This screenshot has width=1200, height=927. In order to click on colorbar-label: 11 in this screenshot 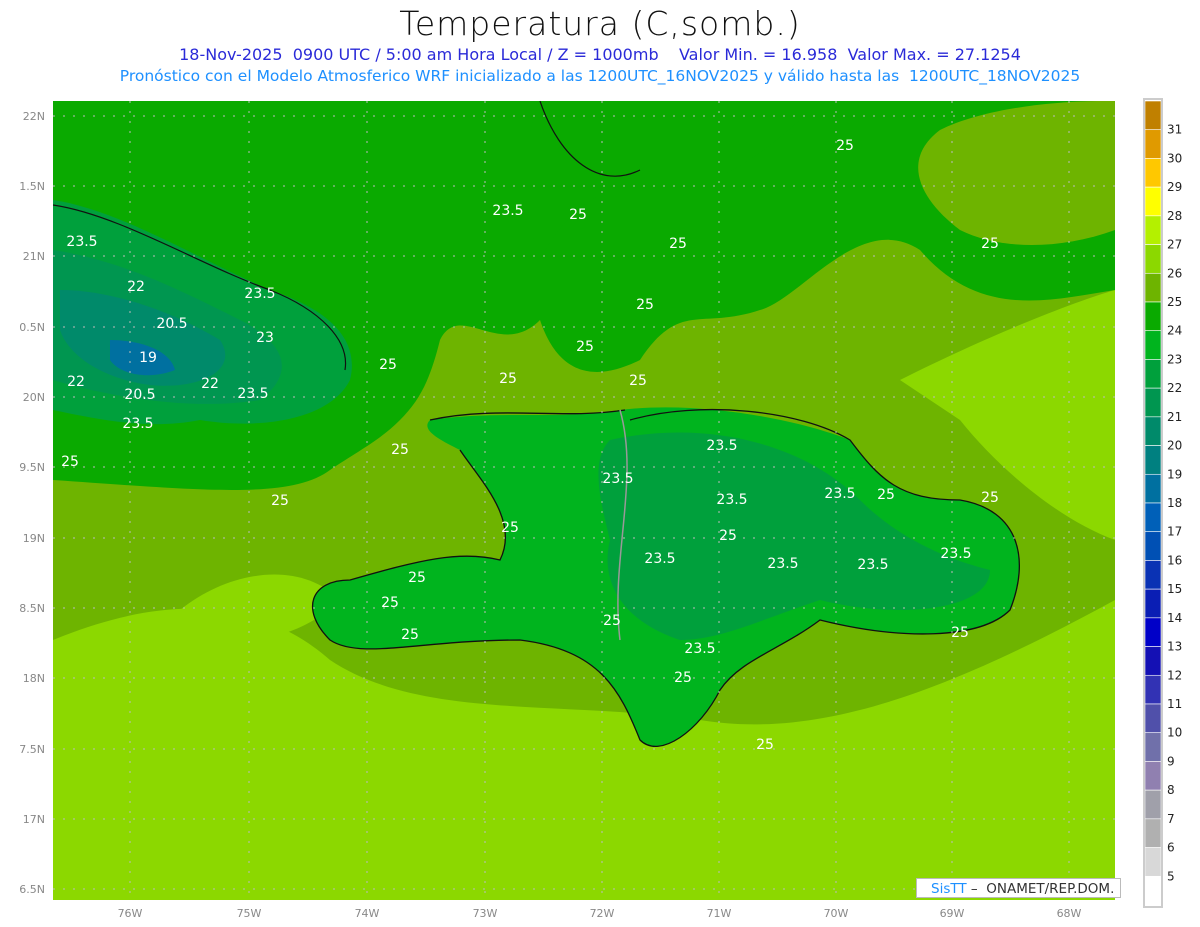, I will do `click(1174, 704)`.